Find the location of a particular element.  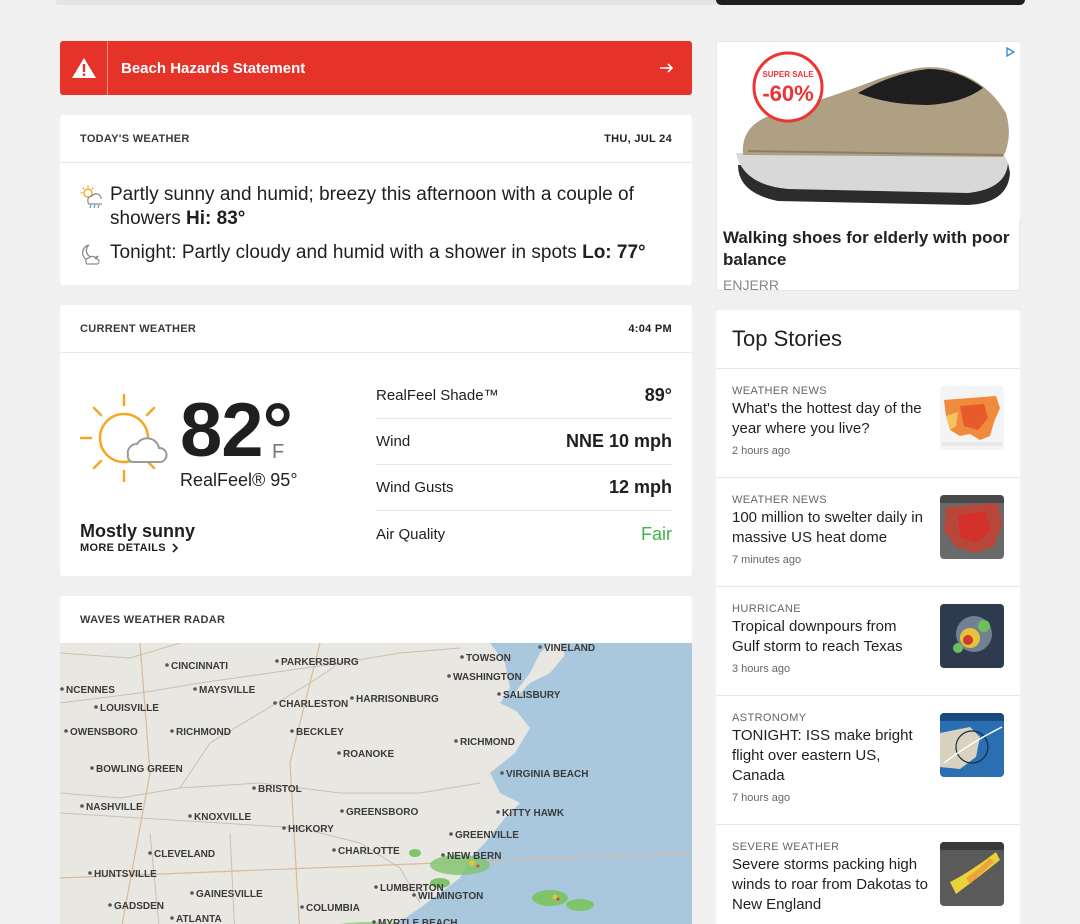

detail-realfeel-shade: RealFeel Shade™ 89° is located at coordinates (524, 396).